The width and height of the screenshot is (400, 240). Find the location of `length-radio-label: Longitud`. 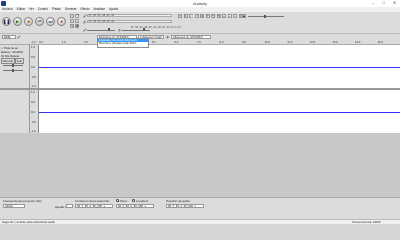

length-radio-label: Longitud is located at coordinates (142, 201).